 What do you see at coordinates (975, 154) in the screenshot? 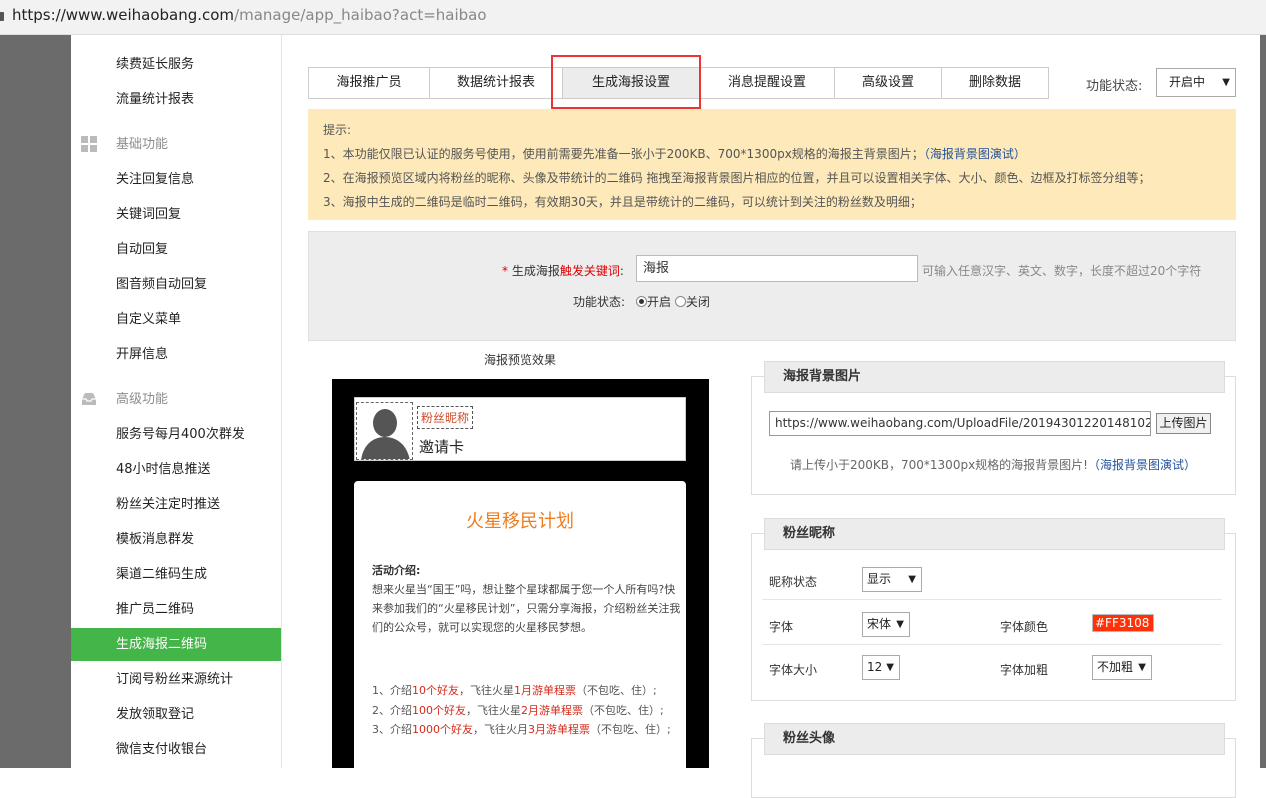
I see `bg-demo-link: （海报背景图演试）` at bounding box center [975, 154].